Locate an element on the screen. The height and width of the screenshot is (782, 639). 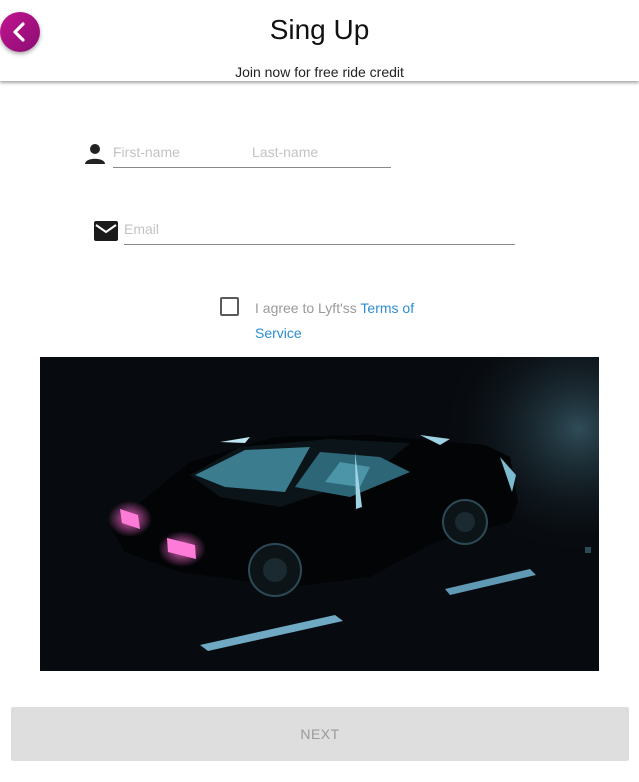
terms-link-part2: Service is located at coordinates (278, 333).